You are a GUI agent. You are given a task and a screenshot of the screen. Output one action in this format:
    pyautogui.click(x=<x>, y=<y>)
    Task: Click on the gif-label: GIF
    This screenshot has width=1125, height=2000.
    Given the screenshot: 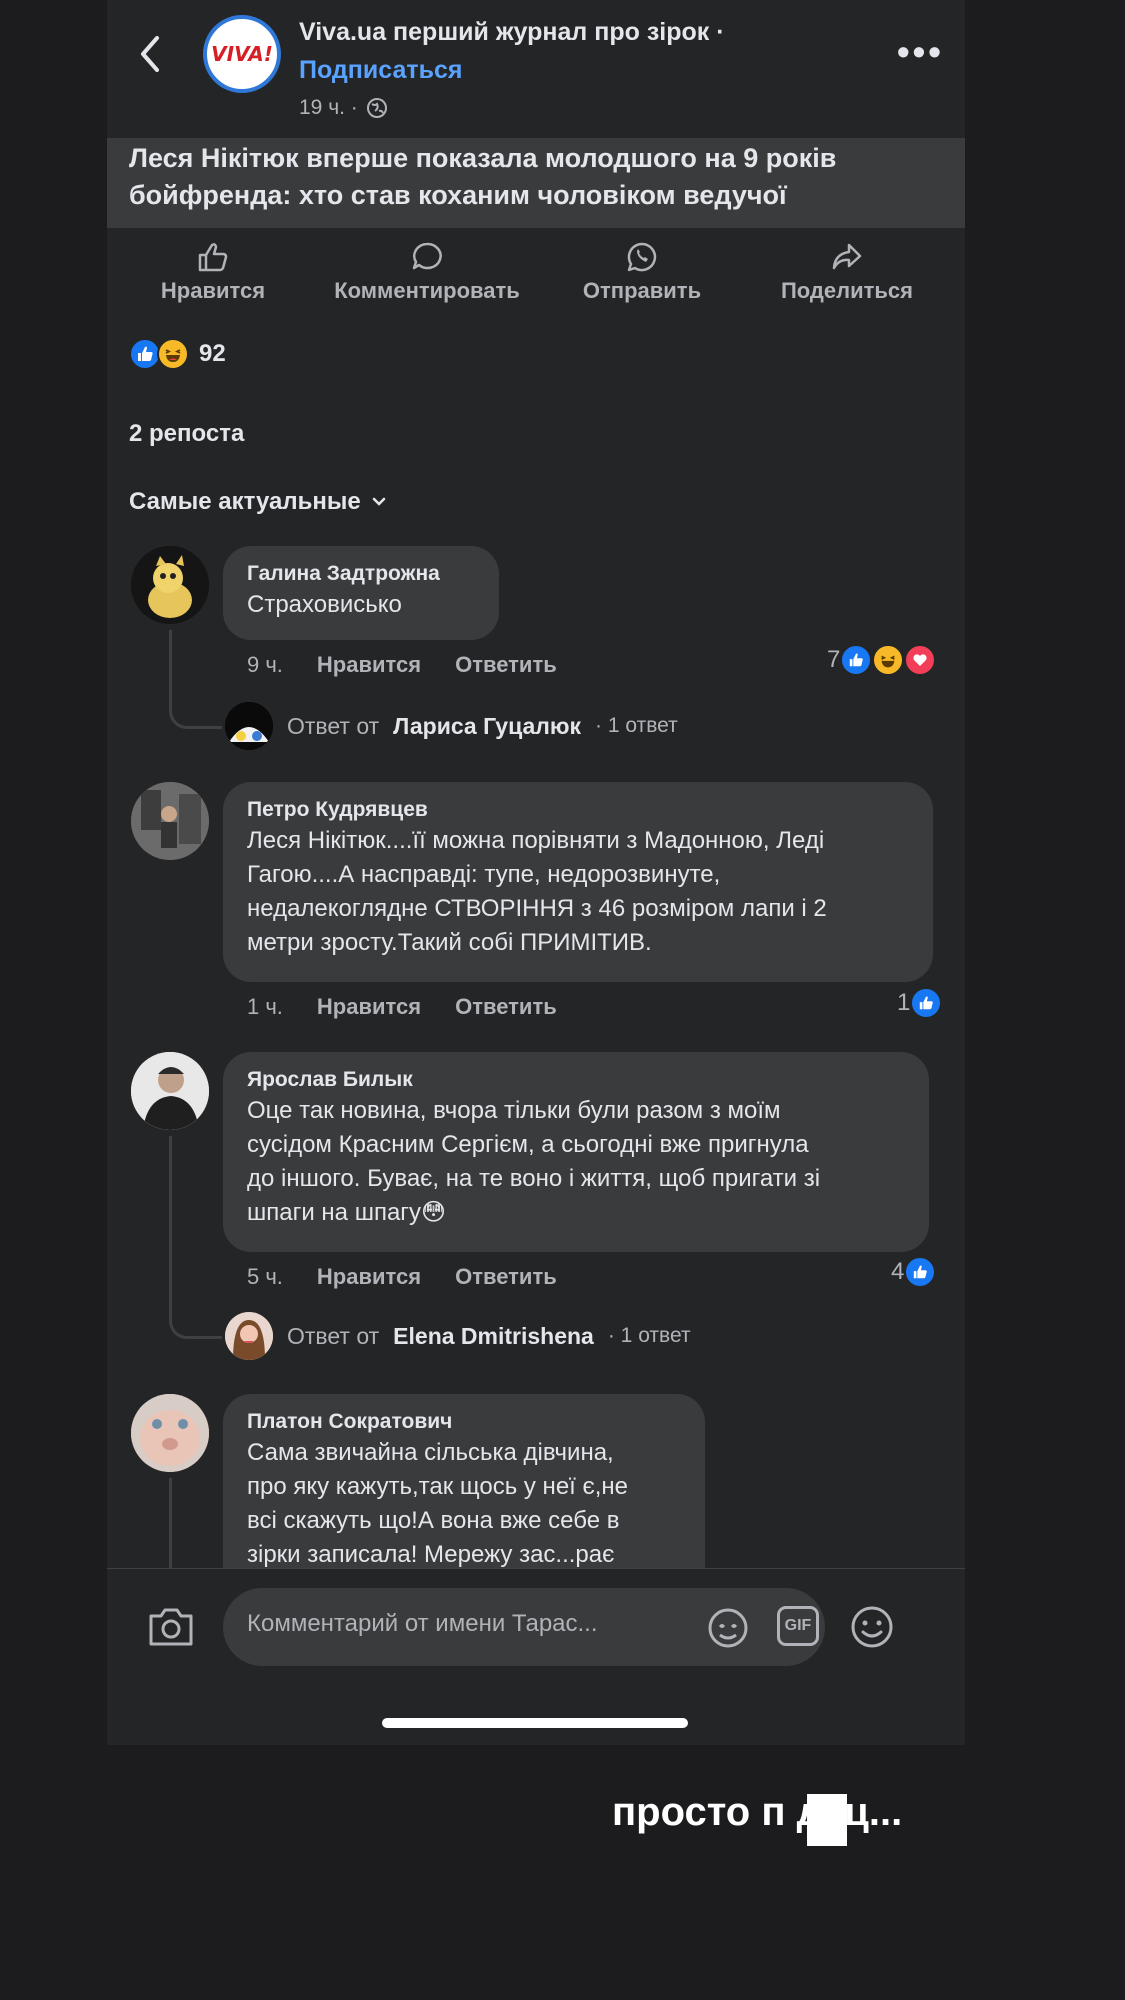 What is the action you would take?
    pyautogui.click(x=798, y=1625)
    